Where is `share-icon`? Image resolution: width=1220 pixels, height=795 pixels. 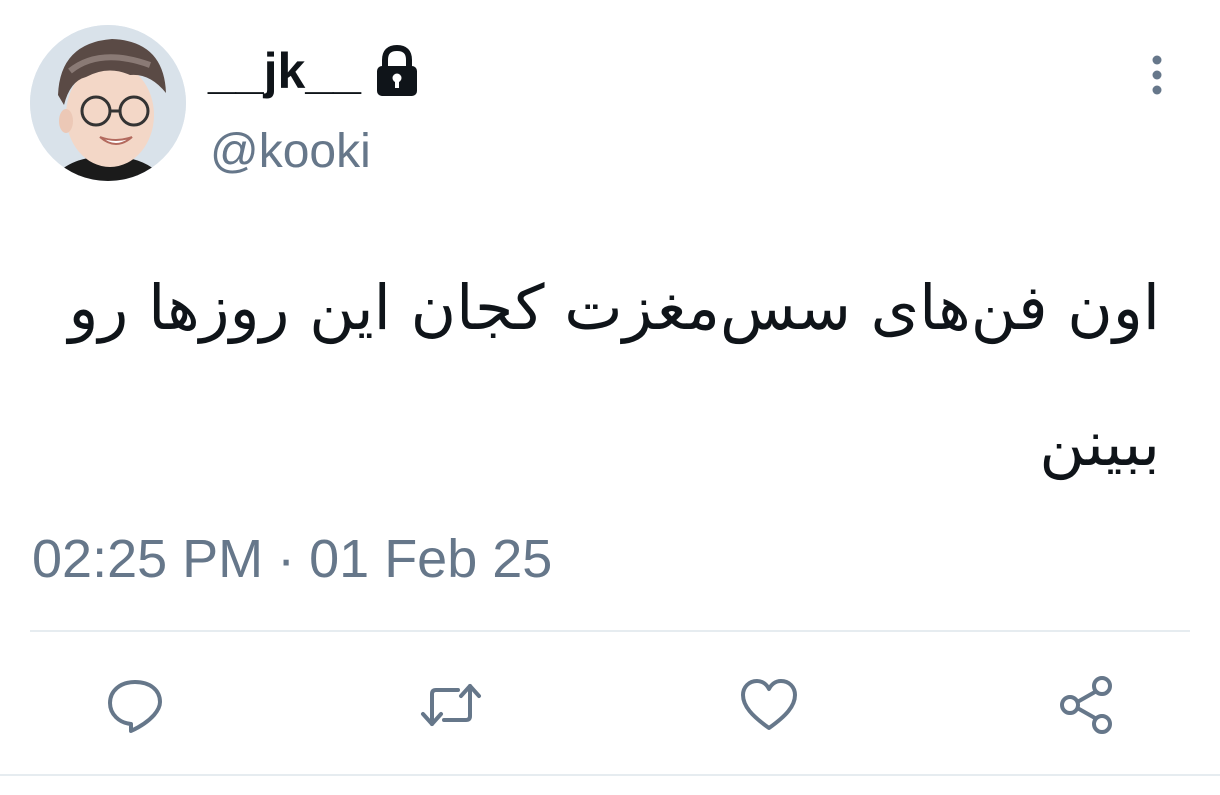 share-icon is located at coordinates (1086, 705).